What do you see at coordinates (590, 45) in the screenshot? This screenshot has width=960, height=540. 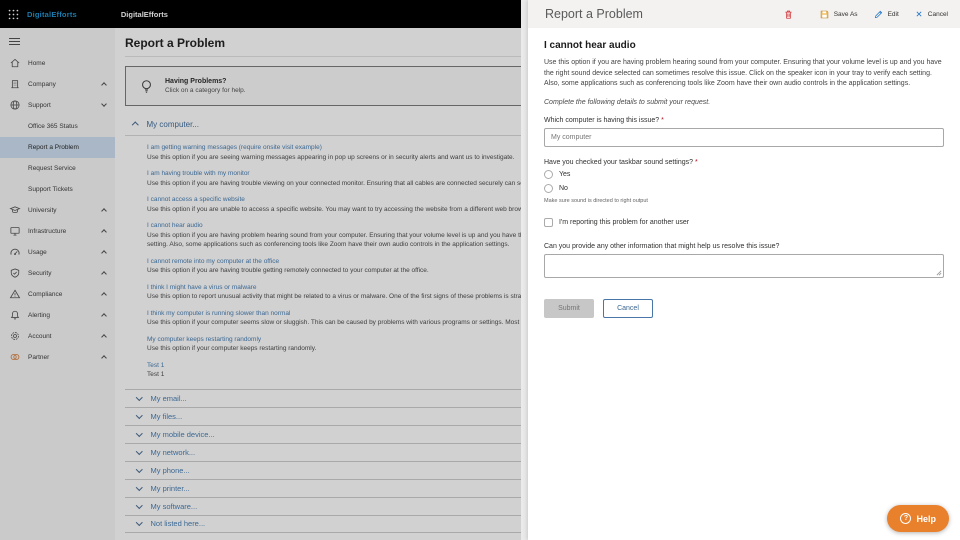 I see `form-heading: I cannot hear audio` at bounding box center [590, 45].